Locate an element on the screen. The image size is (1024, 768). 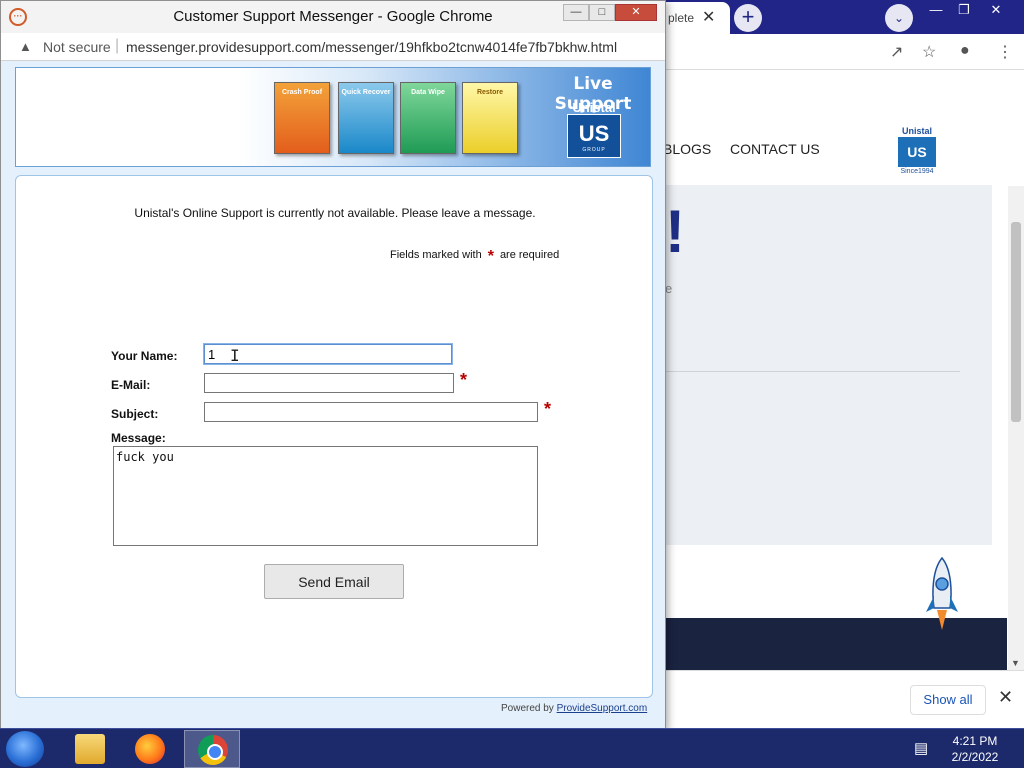
name-input is located at coordinates (328, 354).